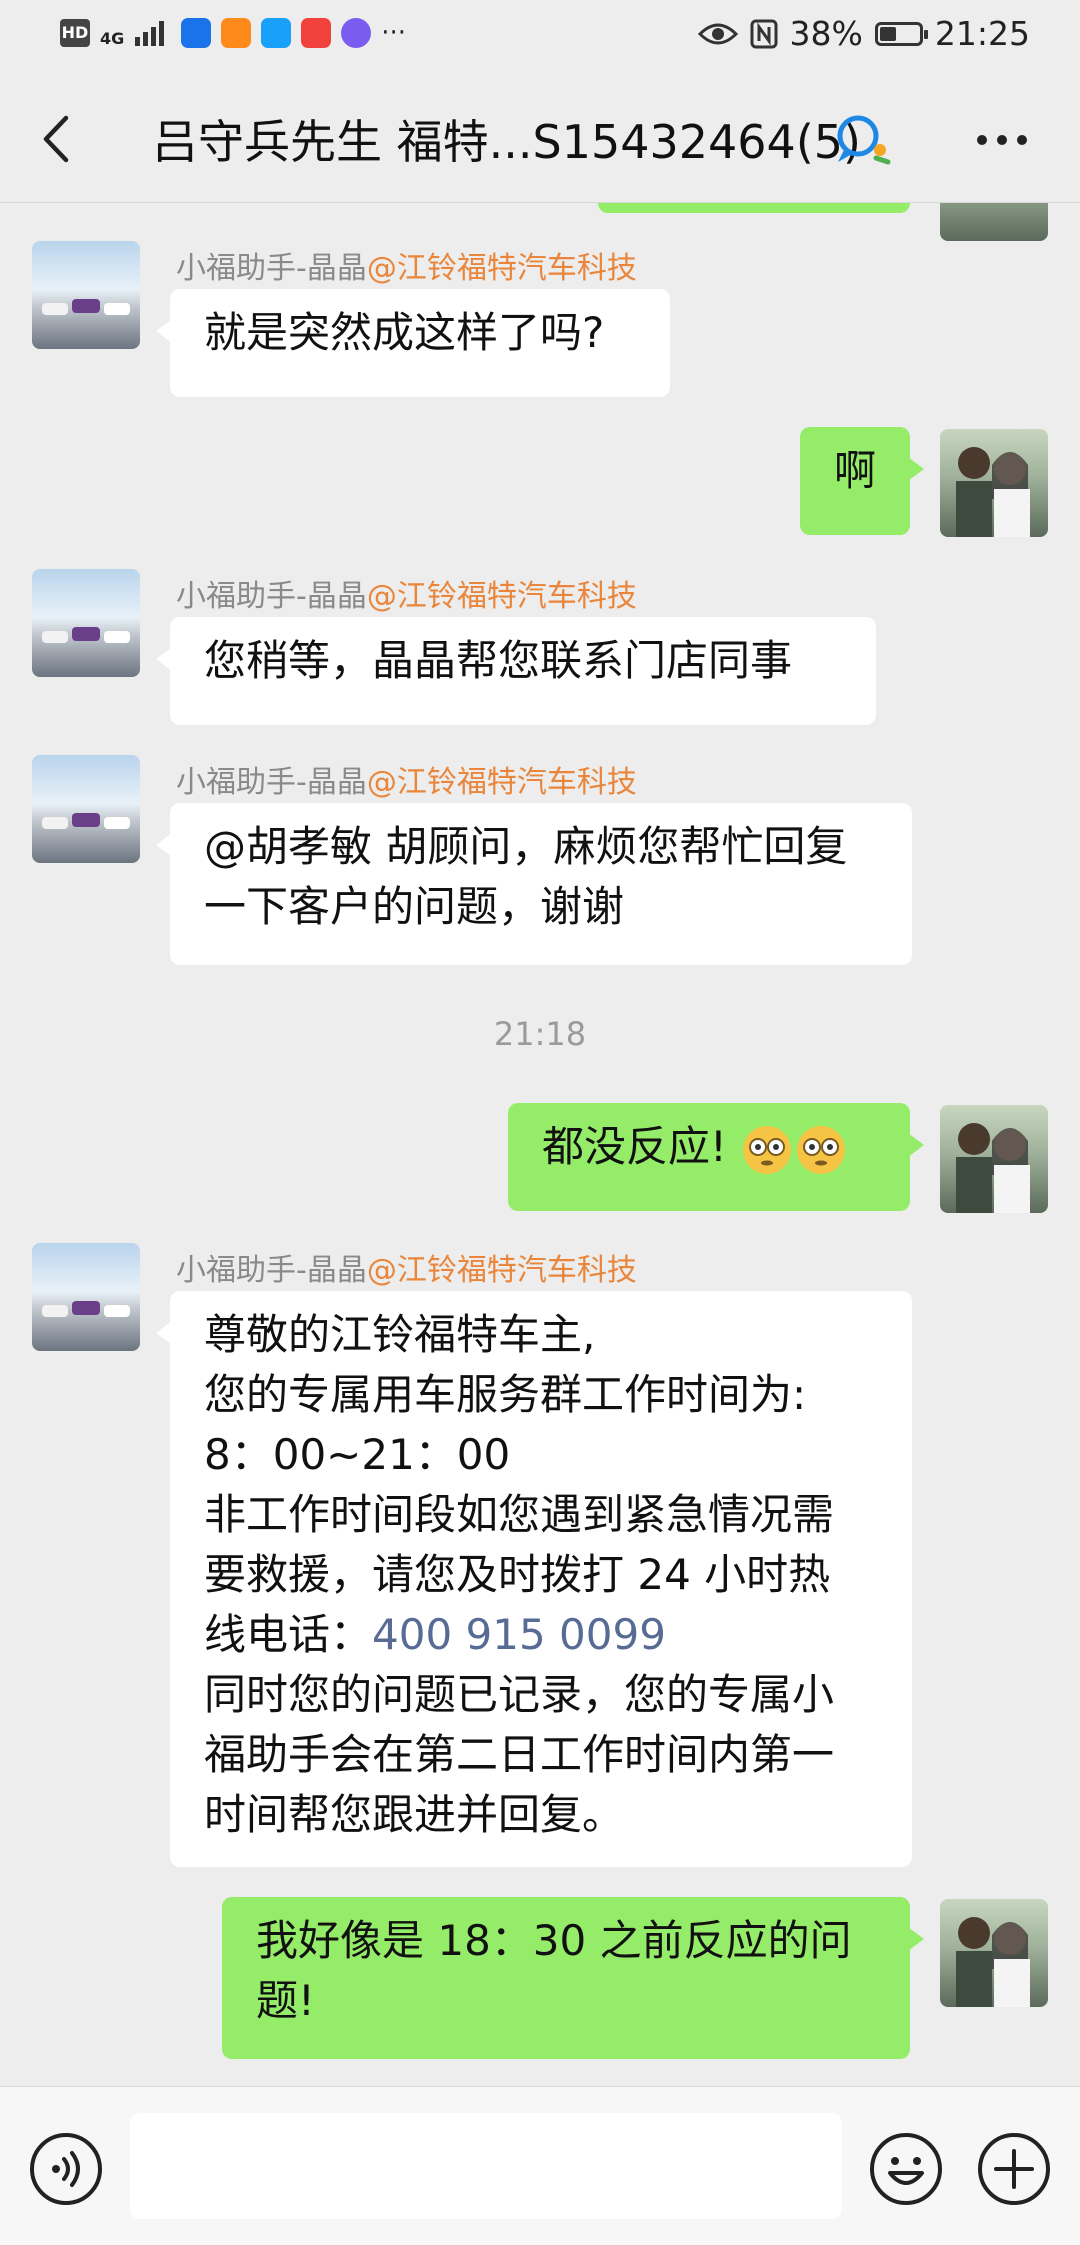 The image size is (1080, 2245). I want to click on status-bar: HD 4G ··· 38% 21:25, so click(540, 36).